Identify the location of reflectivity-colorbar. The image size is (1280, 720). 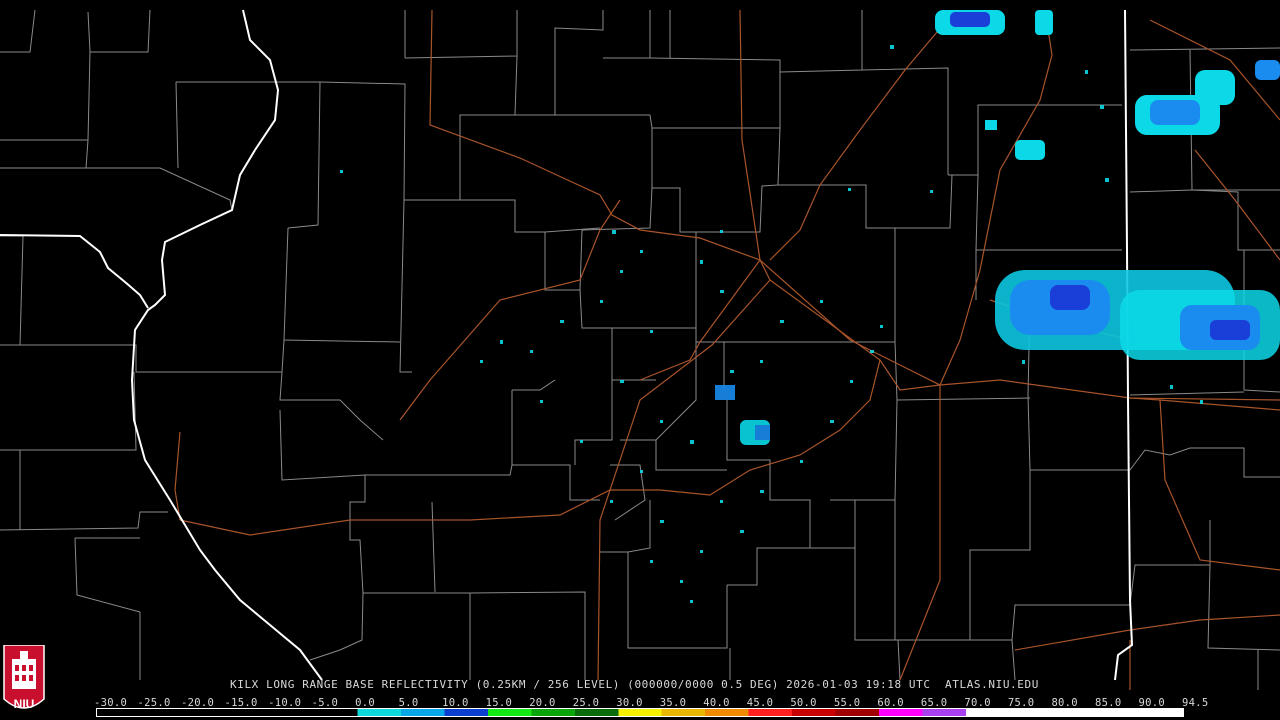
(640, 712).